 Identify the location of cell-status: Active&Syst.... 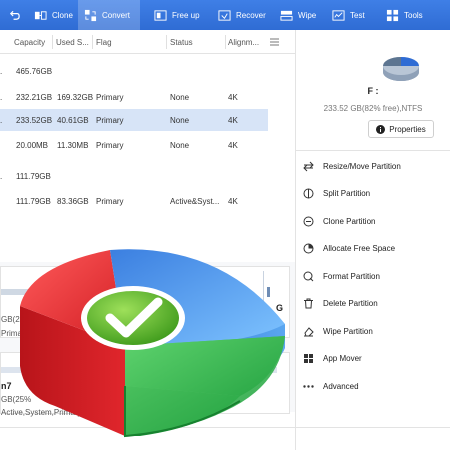
(195, 201).